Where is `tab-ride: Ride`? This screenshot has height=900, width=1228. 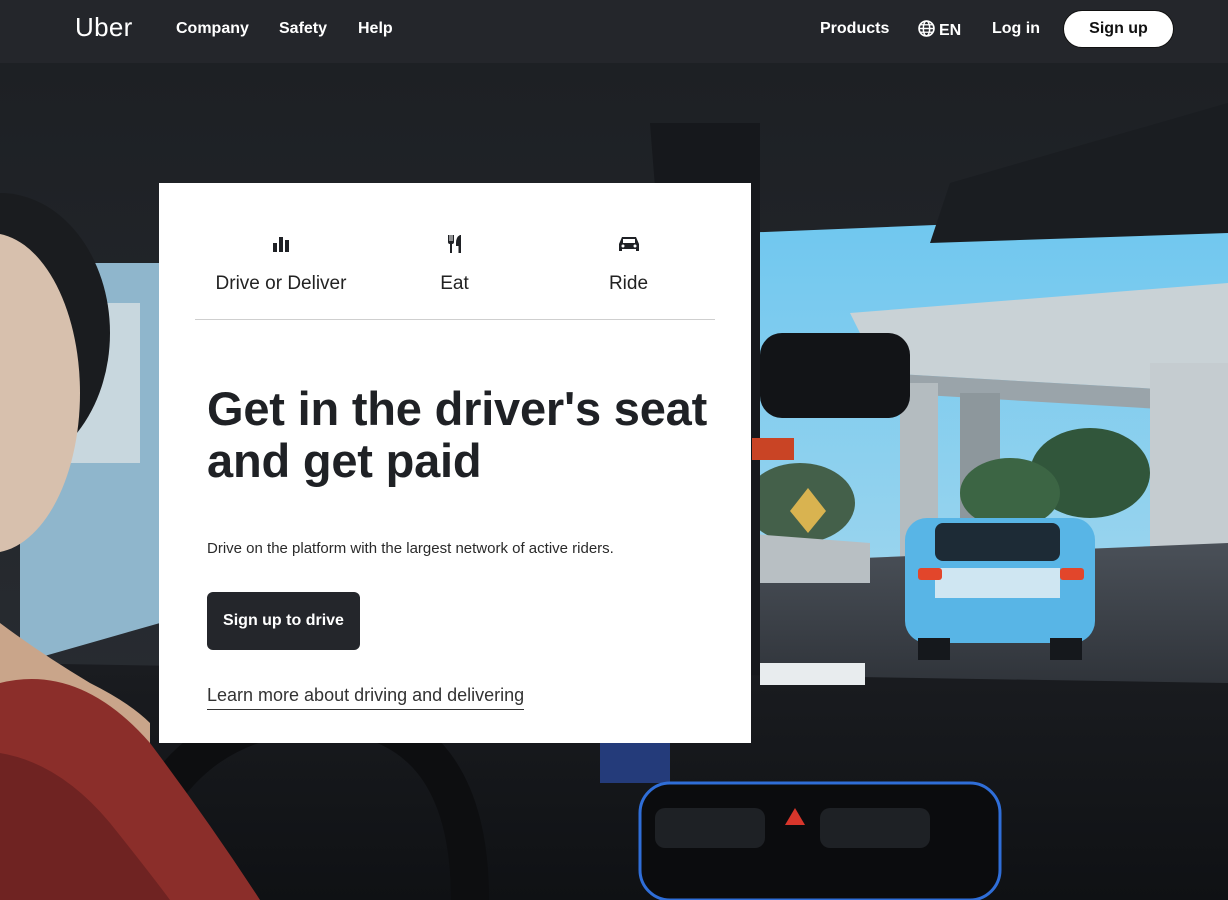 tab-ride: Ride is located at coordinates (628, 251).